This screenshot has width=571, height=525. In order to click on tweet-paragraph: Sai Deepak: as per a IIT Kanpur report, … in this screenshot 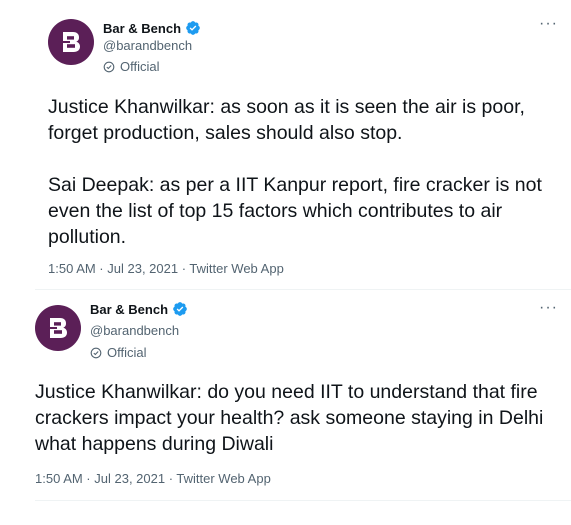, I will do `click(295, 211)`.